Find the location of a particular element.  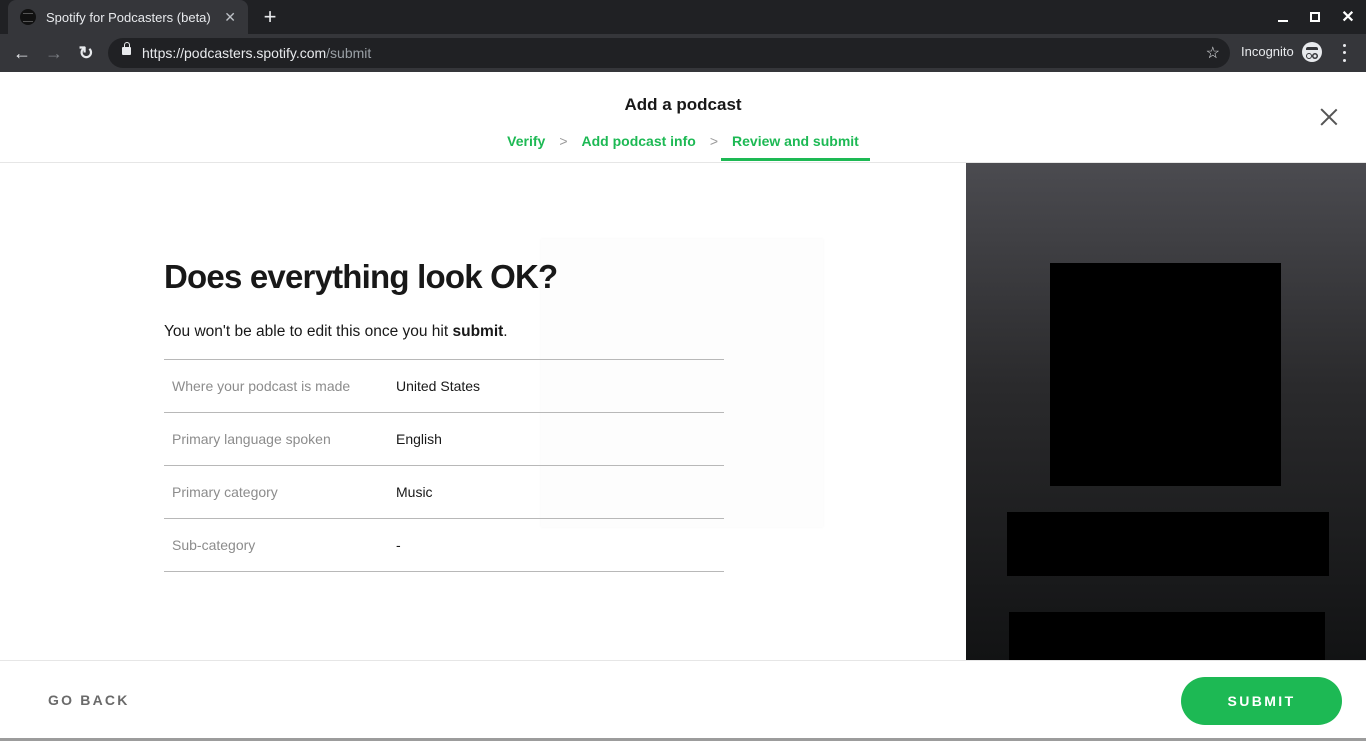

back-button: ← is located at coordinates (22, 53).